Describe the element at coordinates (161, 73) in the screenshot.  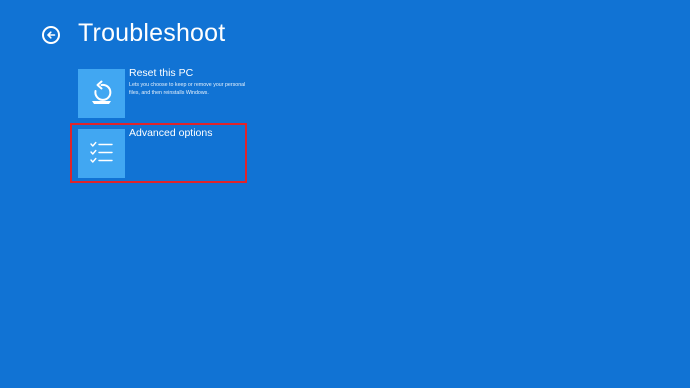
I see `reset-option-label: Reset this PC` at that location.